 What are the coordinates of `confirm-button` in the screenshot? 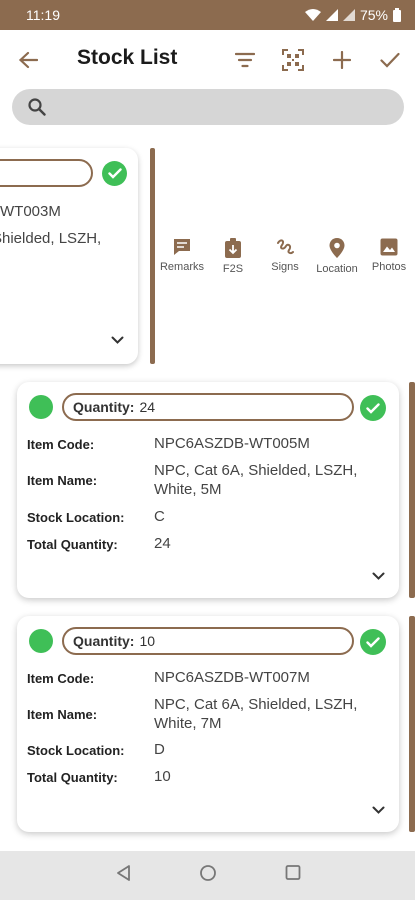 It's located at (390, 60).